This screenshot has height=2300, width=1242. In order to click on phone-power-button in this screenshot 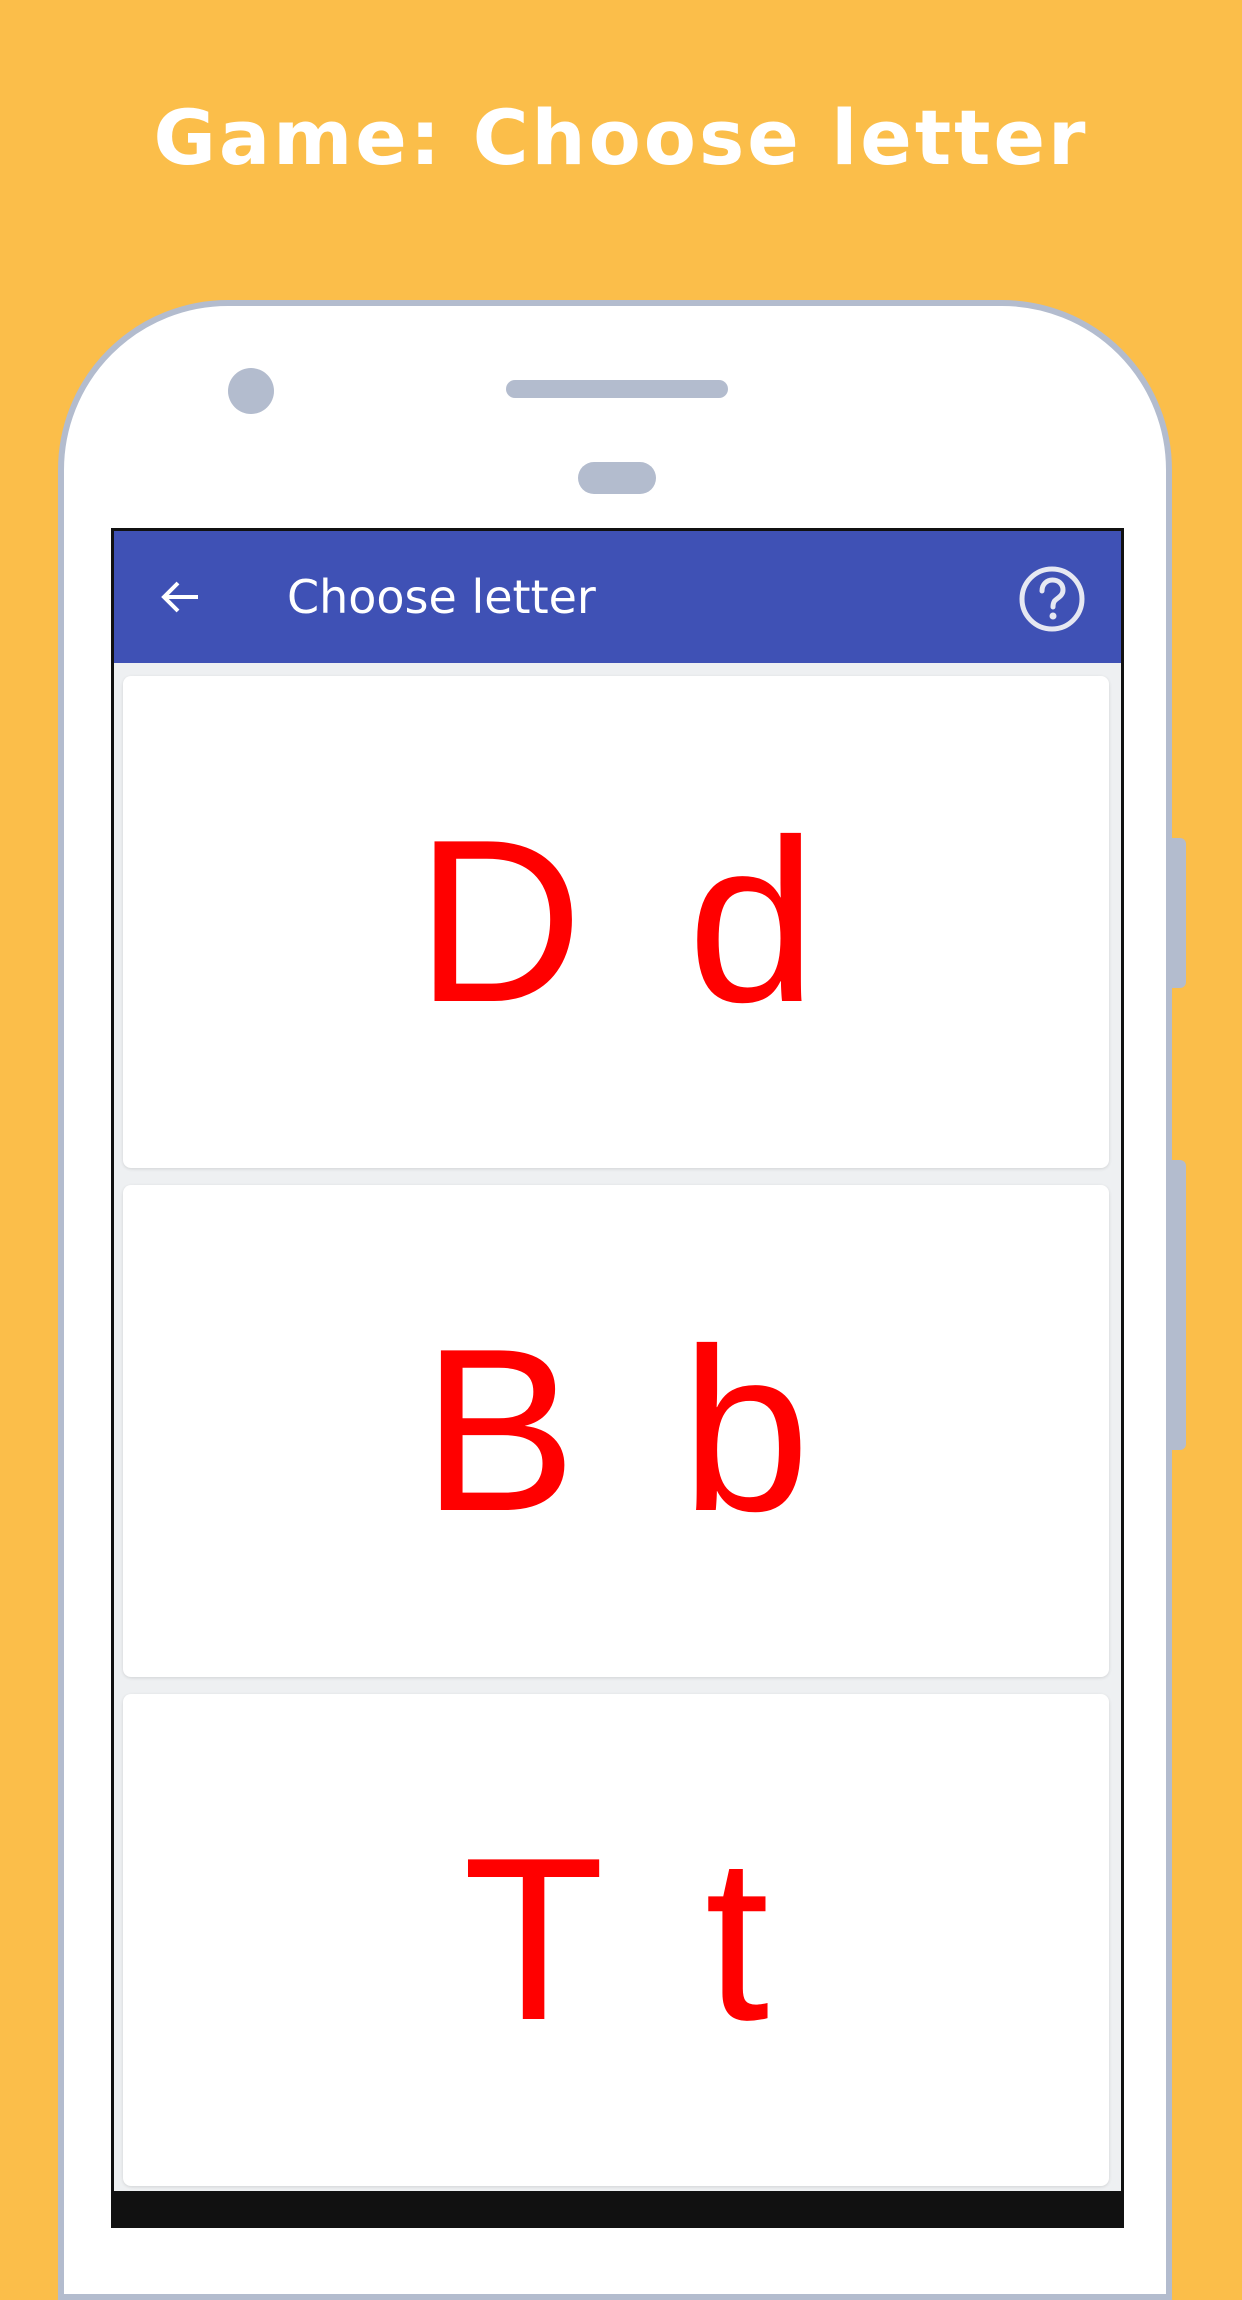, I will do `click(1179, 1305)`.